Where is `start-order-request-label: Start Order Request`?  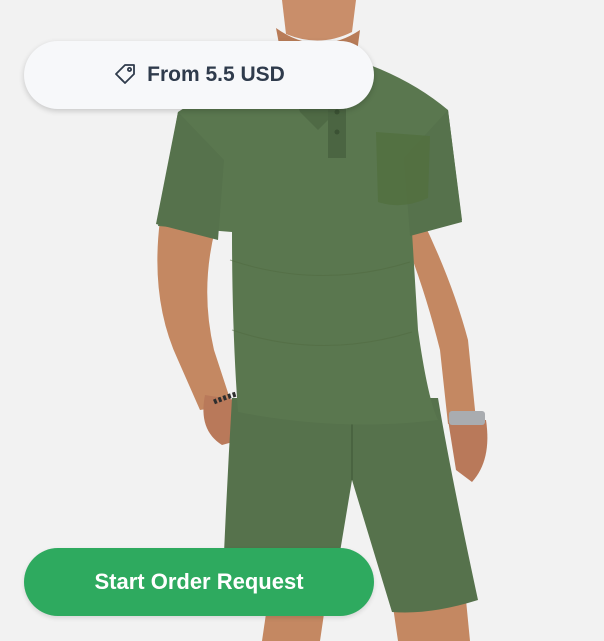
start-order-request-label: Start Order Request is located at coordinates (199, 581).